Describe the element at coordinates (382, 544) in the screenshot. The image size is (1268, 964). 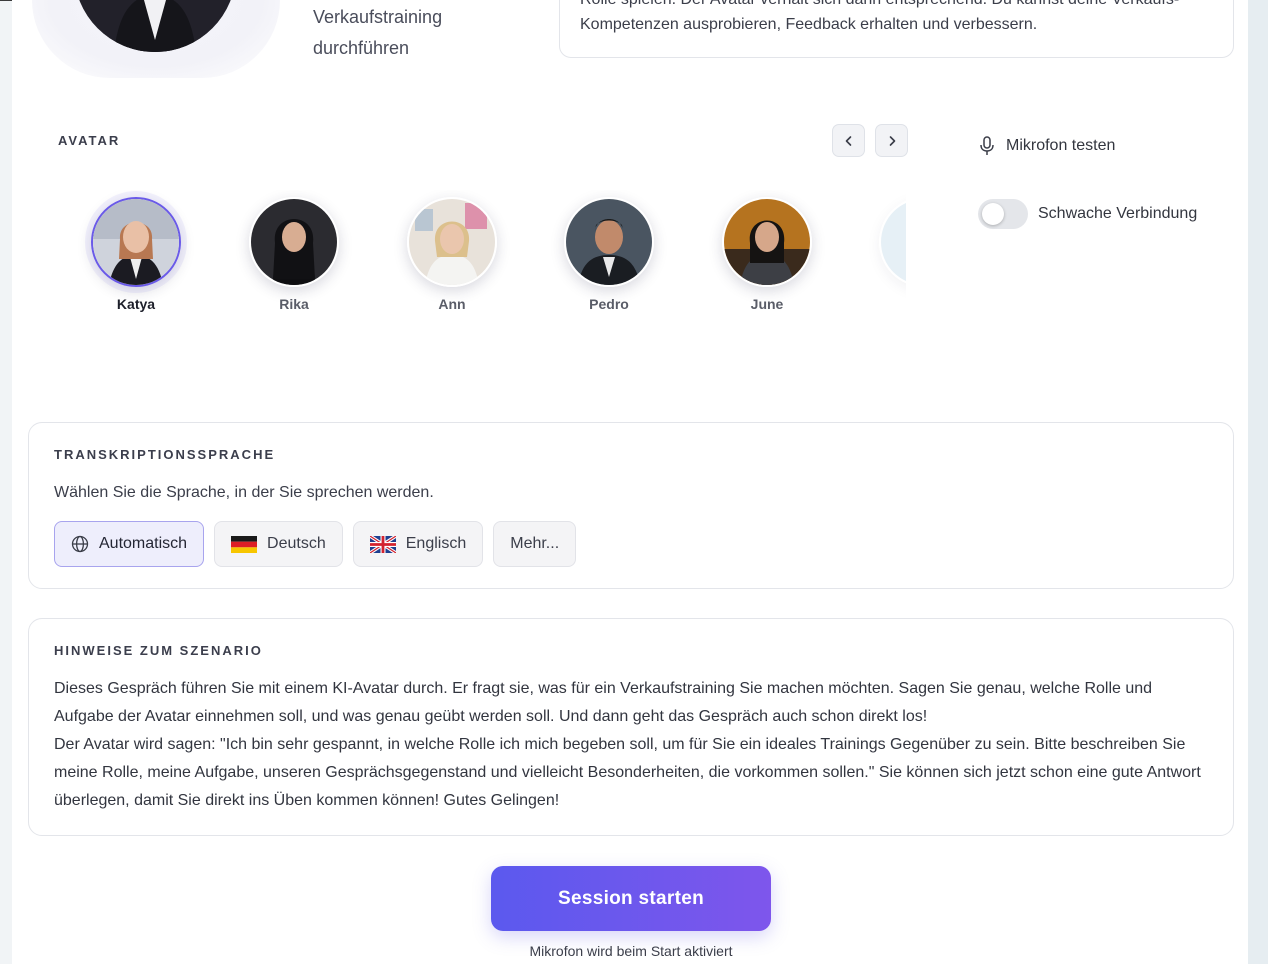
I see `uk-flag-icon` at that location.